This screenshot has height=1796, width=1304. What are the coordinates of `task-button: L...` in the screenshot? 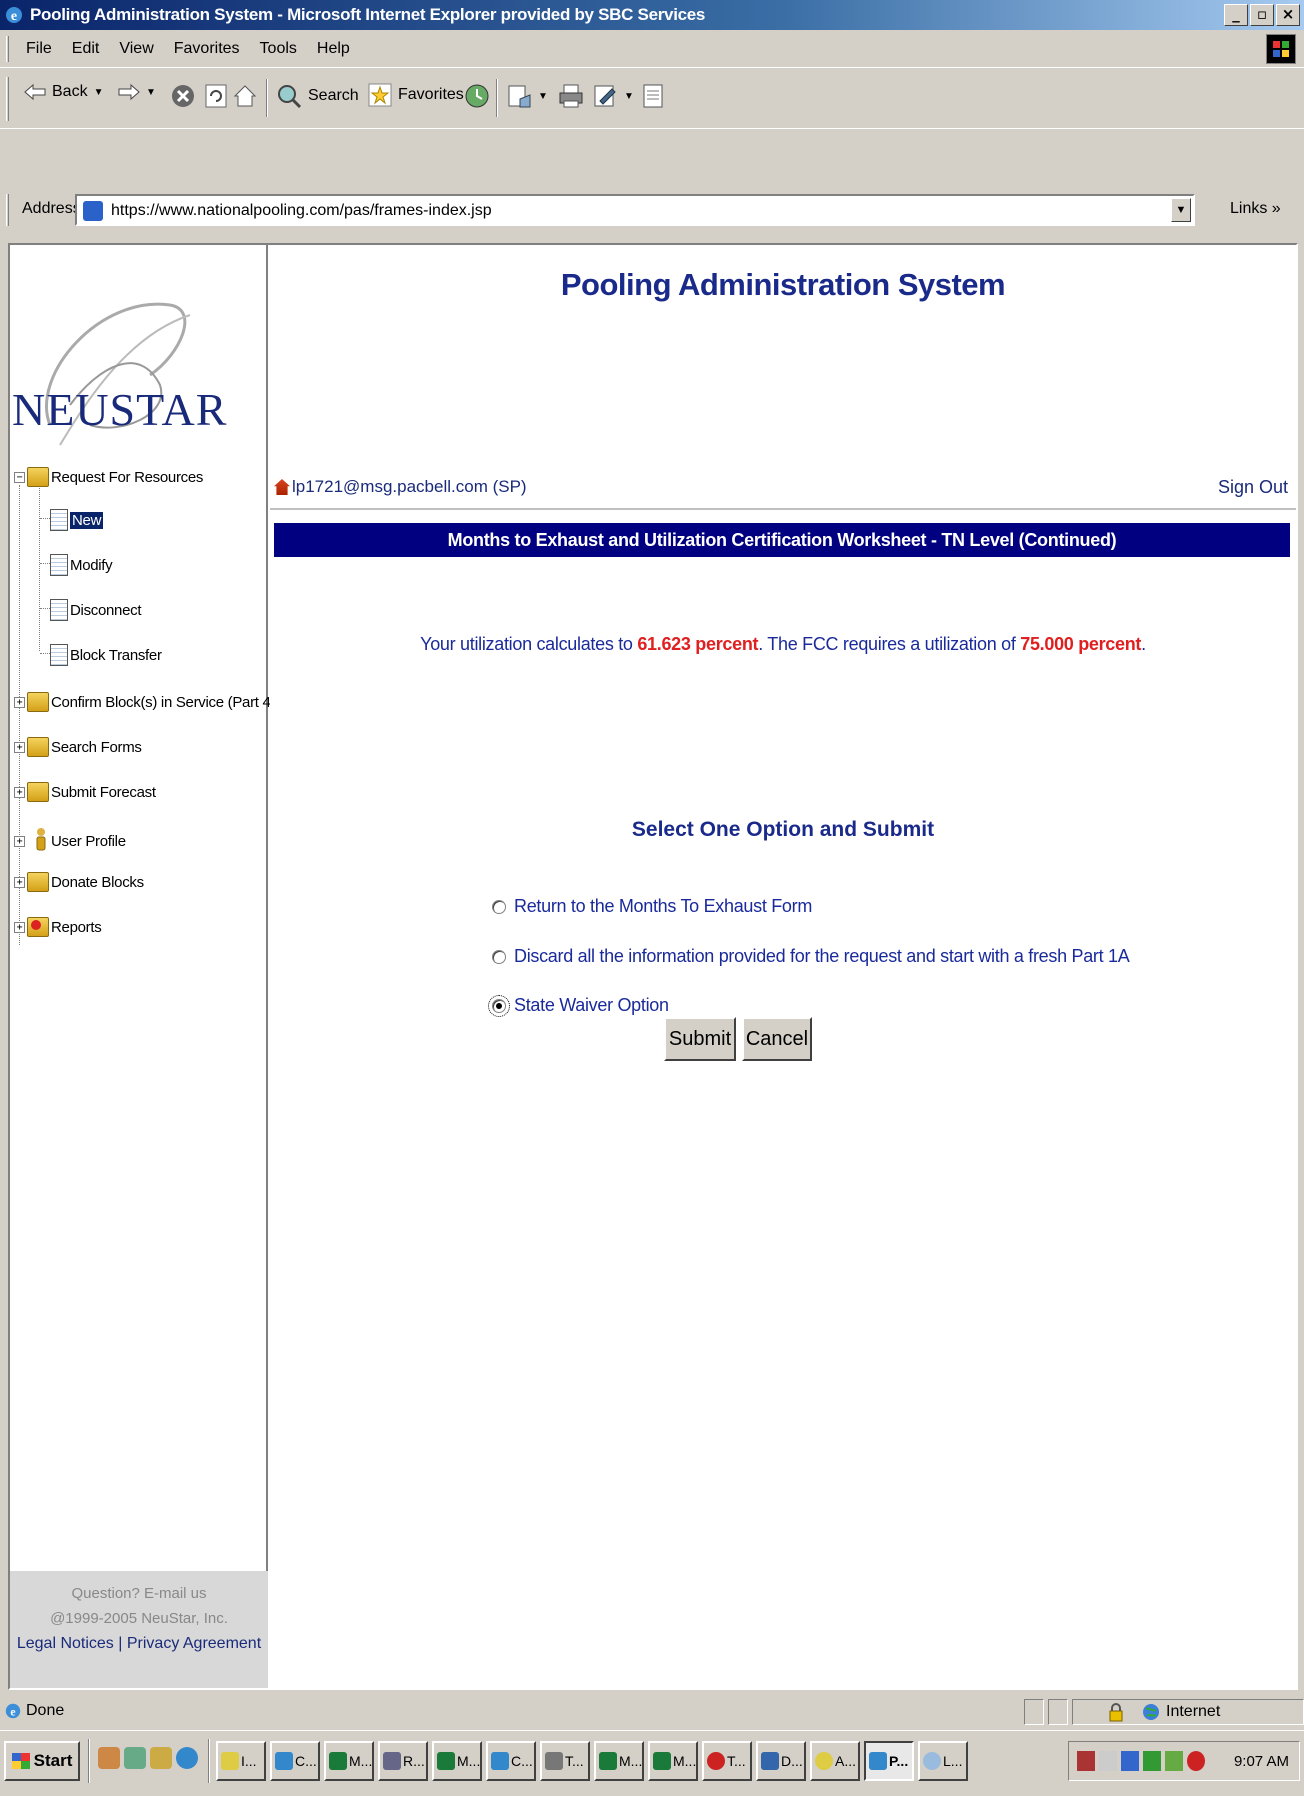 It's located at (943, 1761).